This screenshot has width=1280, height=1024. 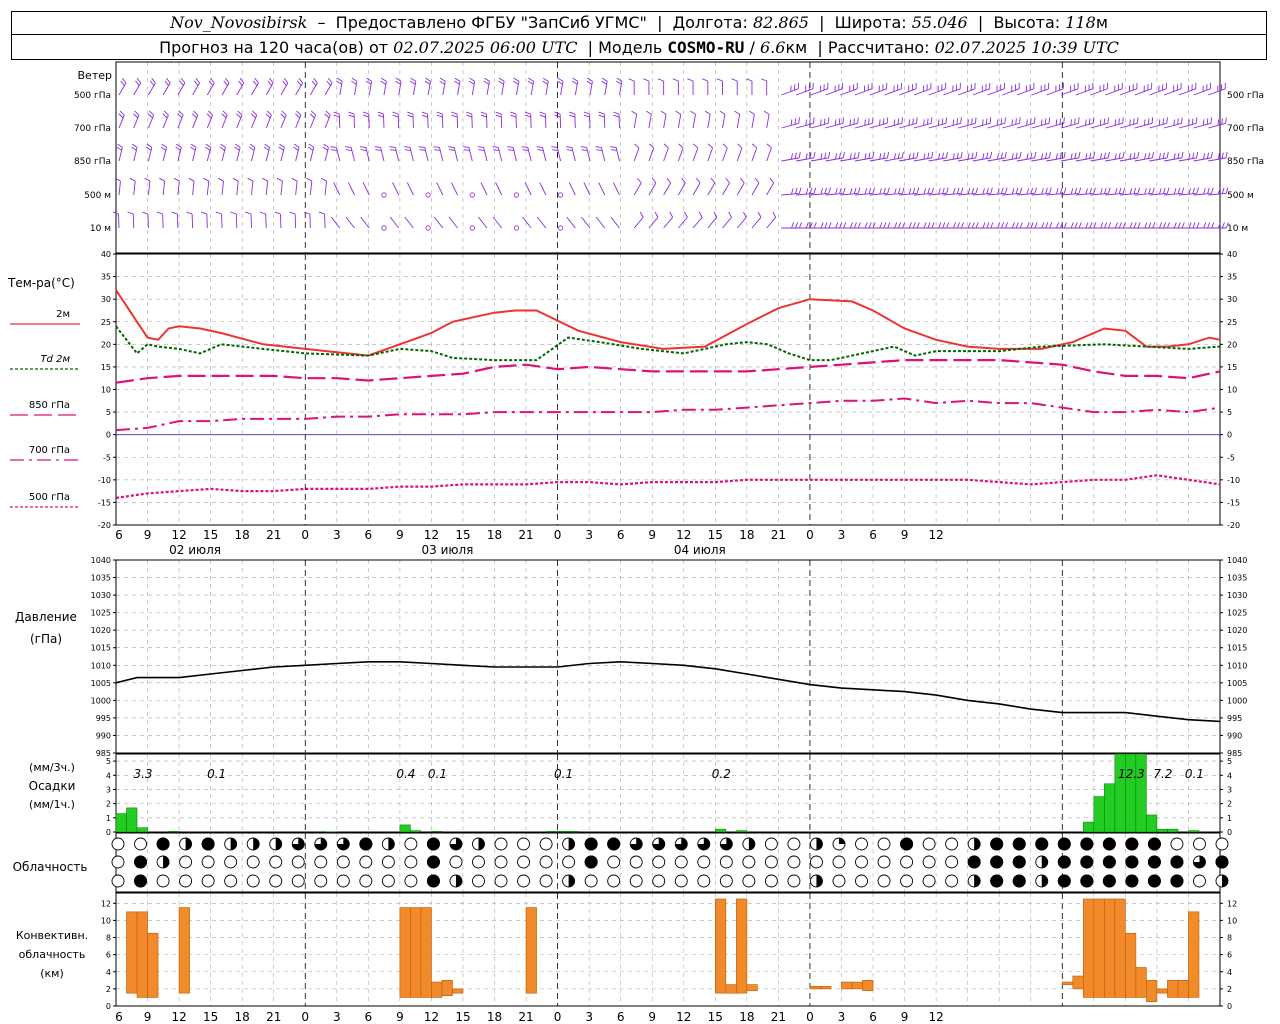 What do you see at coordinates (1194, 774) in the screenshot?
I see `precip-total-label: 0.1` at bounding box center [1194, 774].